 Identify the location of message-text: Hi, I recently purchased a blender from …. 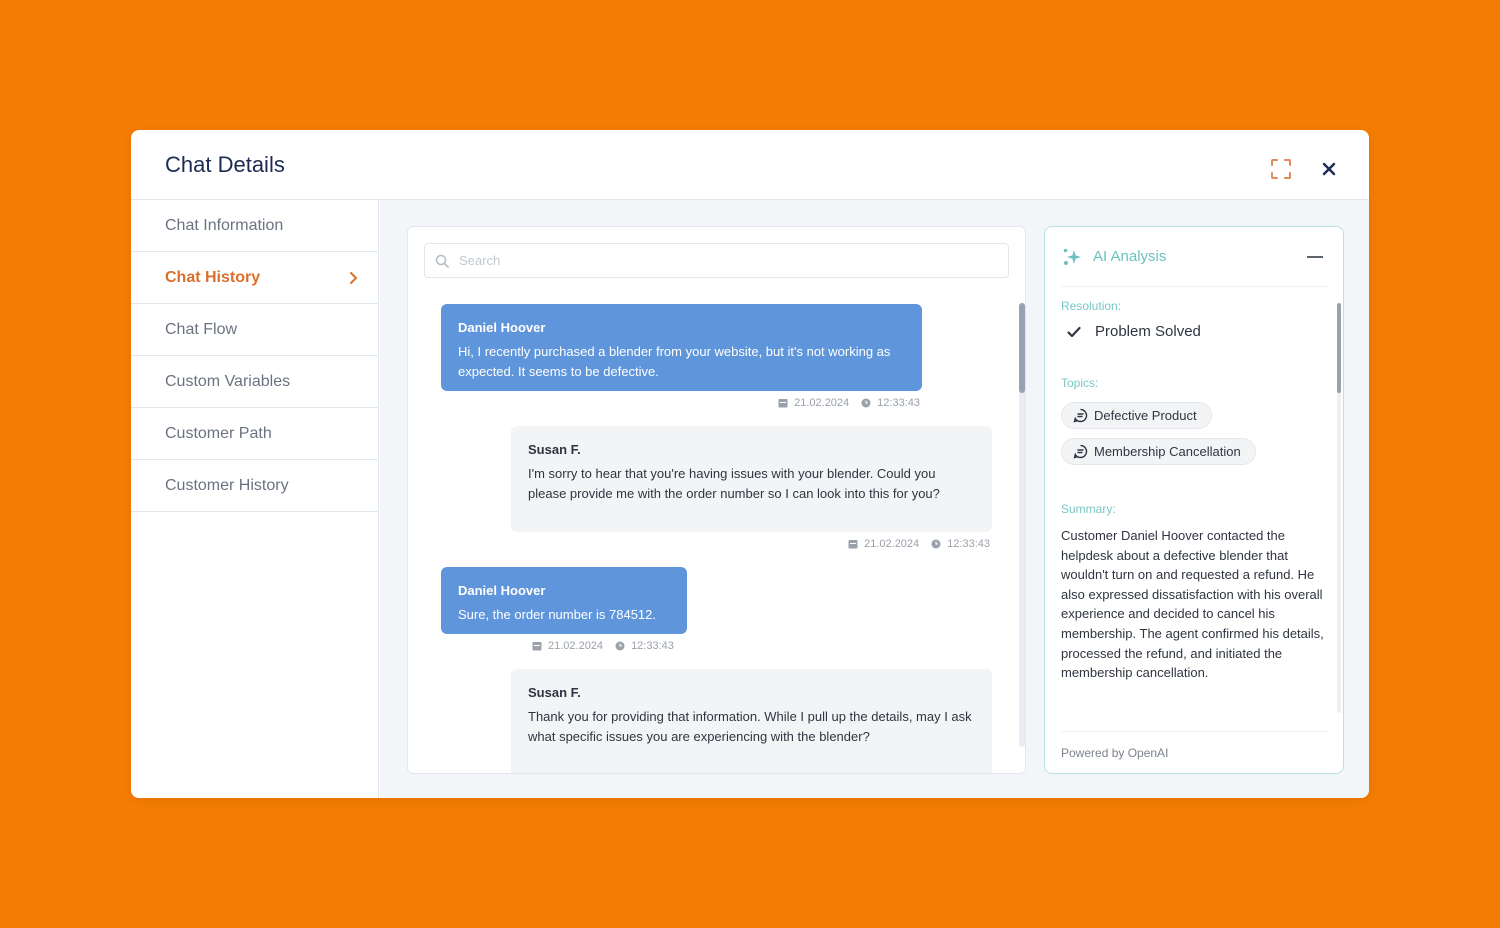
(674, 361).